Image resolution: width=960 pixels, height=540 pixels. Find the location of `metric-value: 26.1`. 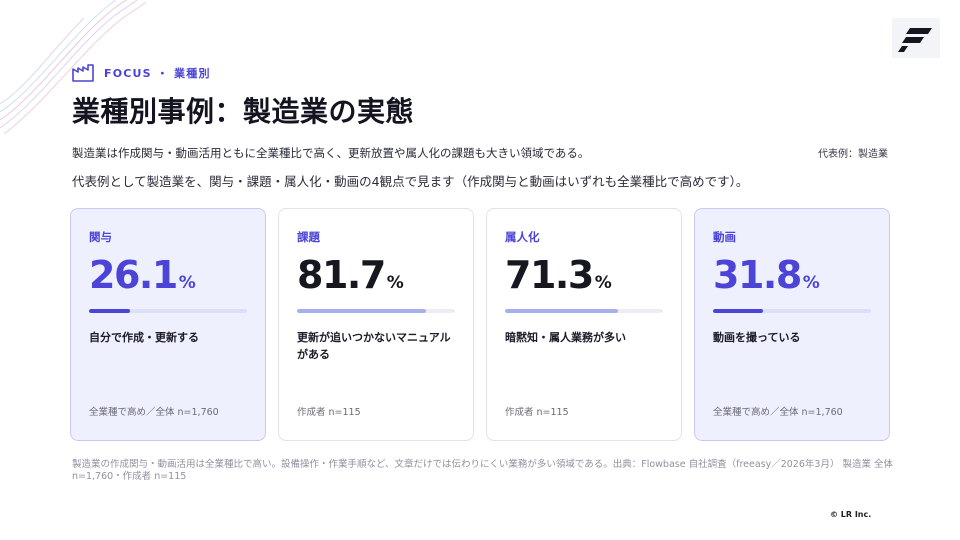

metric-value: 26.1 is located at coordinates (133, 275).